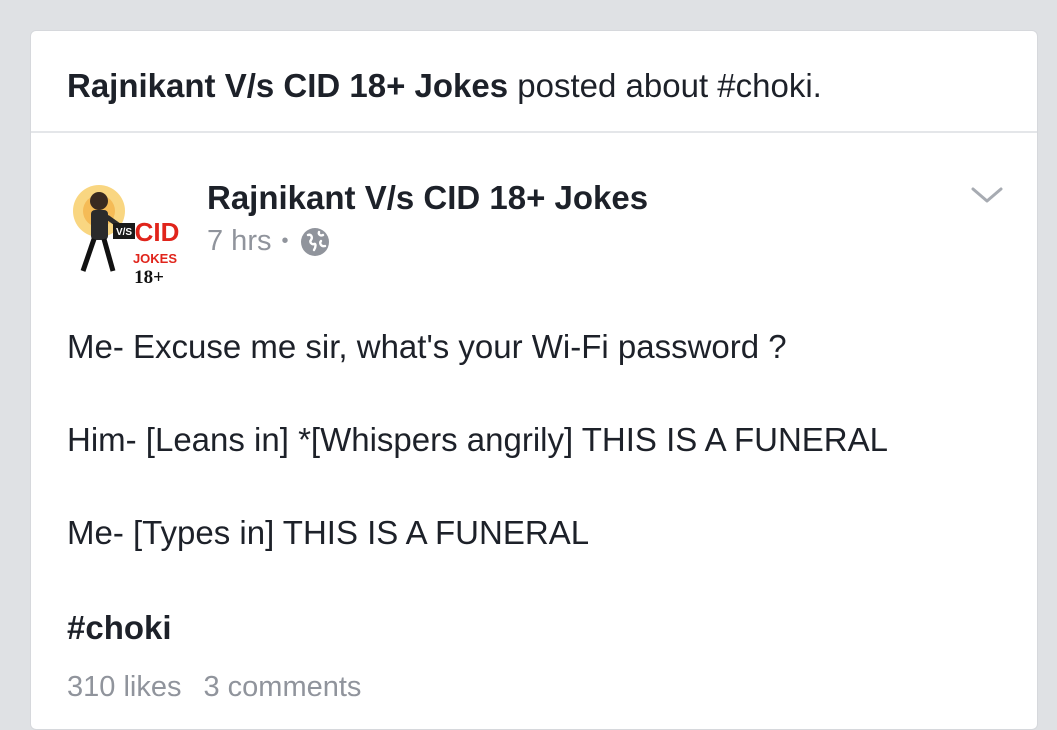  What do you see at coordinates (157, 232) in the screenshot?
I see `avatar-cid-text: CID` at bounding box center [157, 232].